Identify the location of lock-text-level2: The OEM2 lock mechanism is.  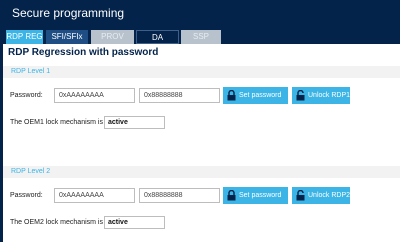
(56, 222).